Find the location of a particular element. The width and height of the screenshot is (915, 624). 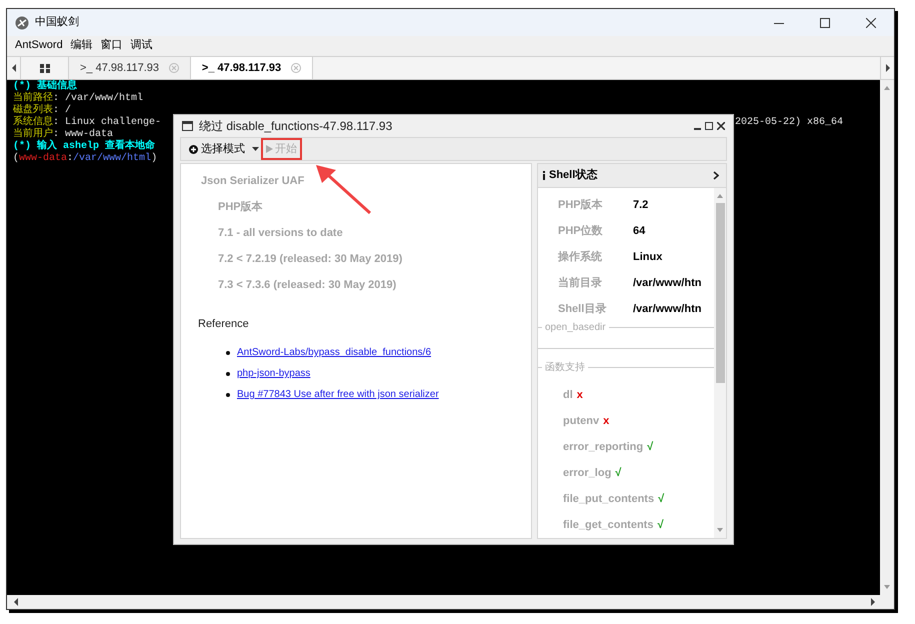

maximize-icon is located at coordinates (825, 23).